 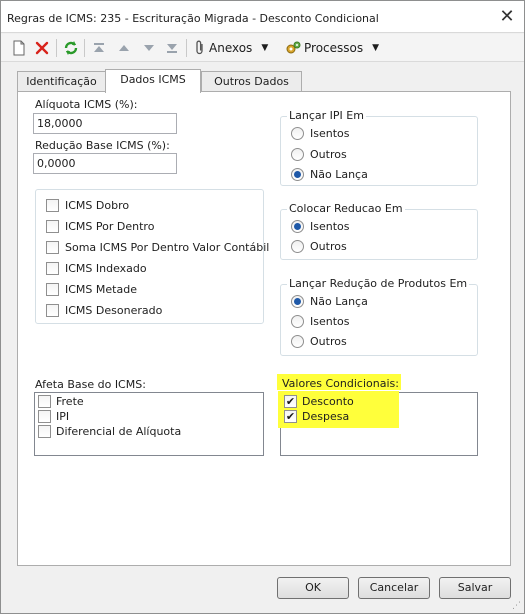 I want to click on colocar-reducao-group: Colocar Reducao Em Isentos Outros, so click(x=379, y=231).